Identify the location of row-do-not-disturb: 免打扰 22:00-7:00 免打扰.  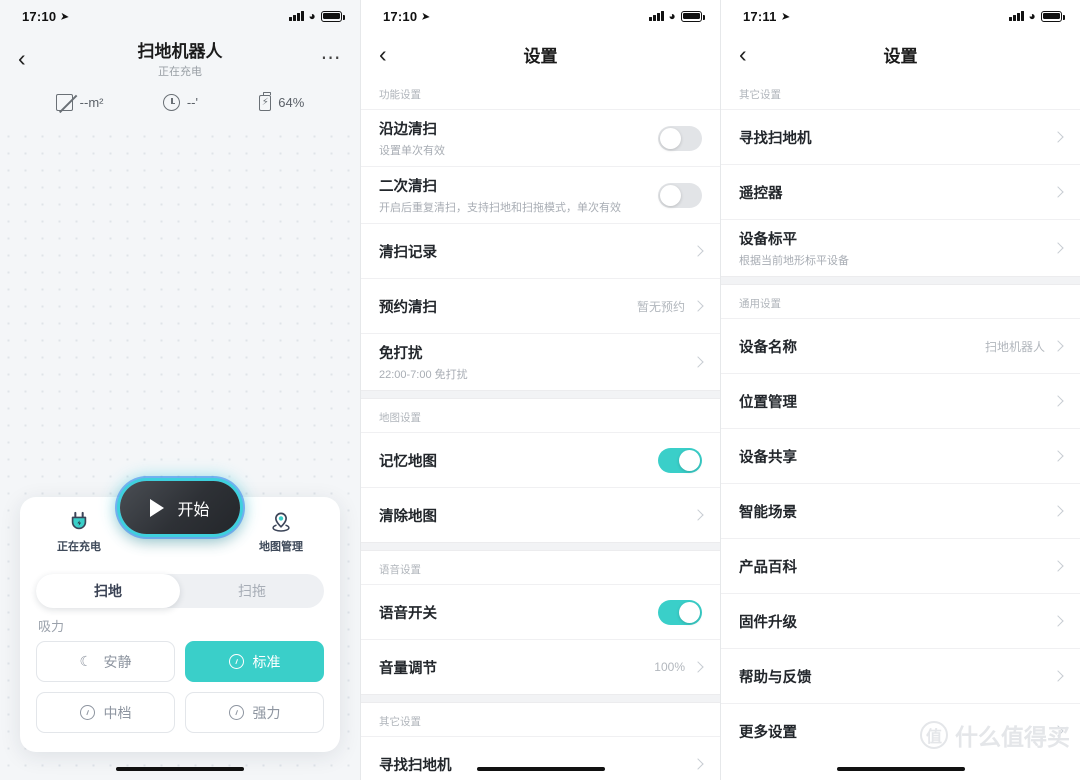
(540, 361).